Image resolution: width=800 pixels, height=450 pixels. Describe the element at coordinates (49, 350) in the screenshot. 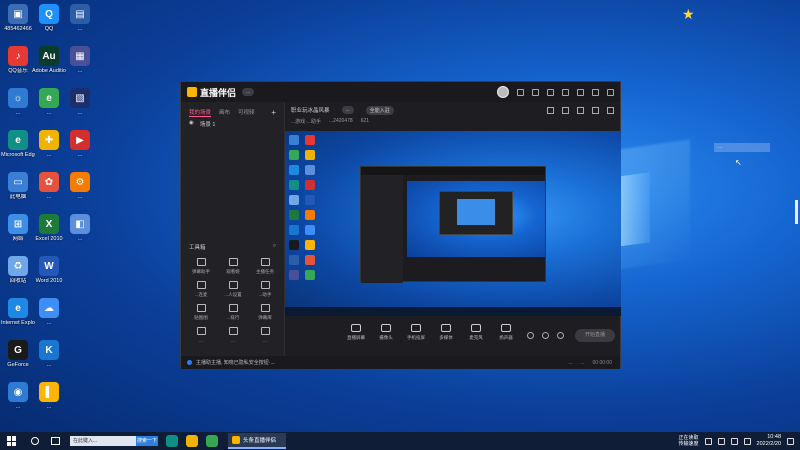

I see `desktop-app-icon: K` at that location.